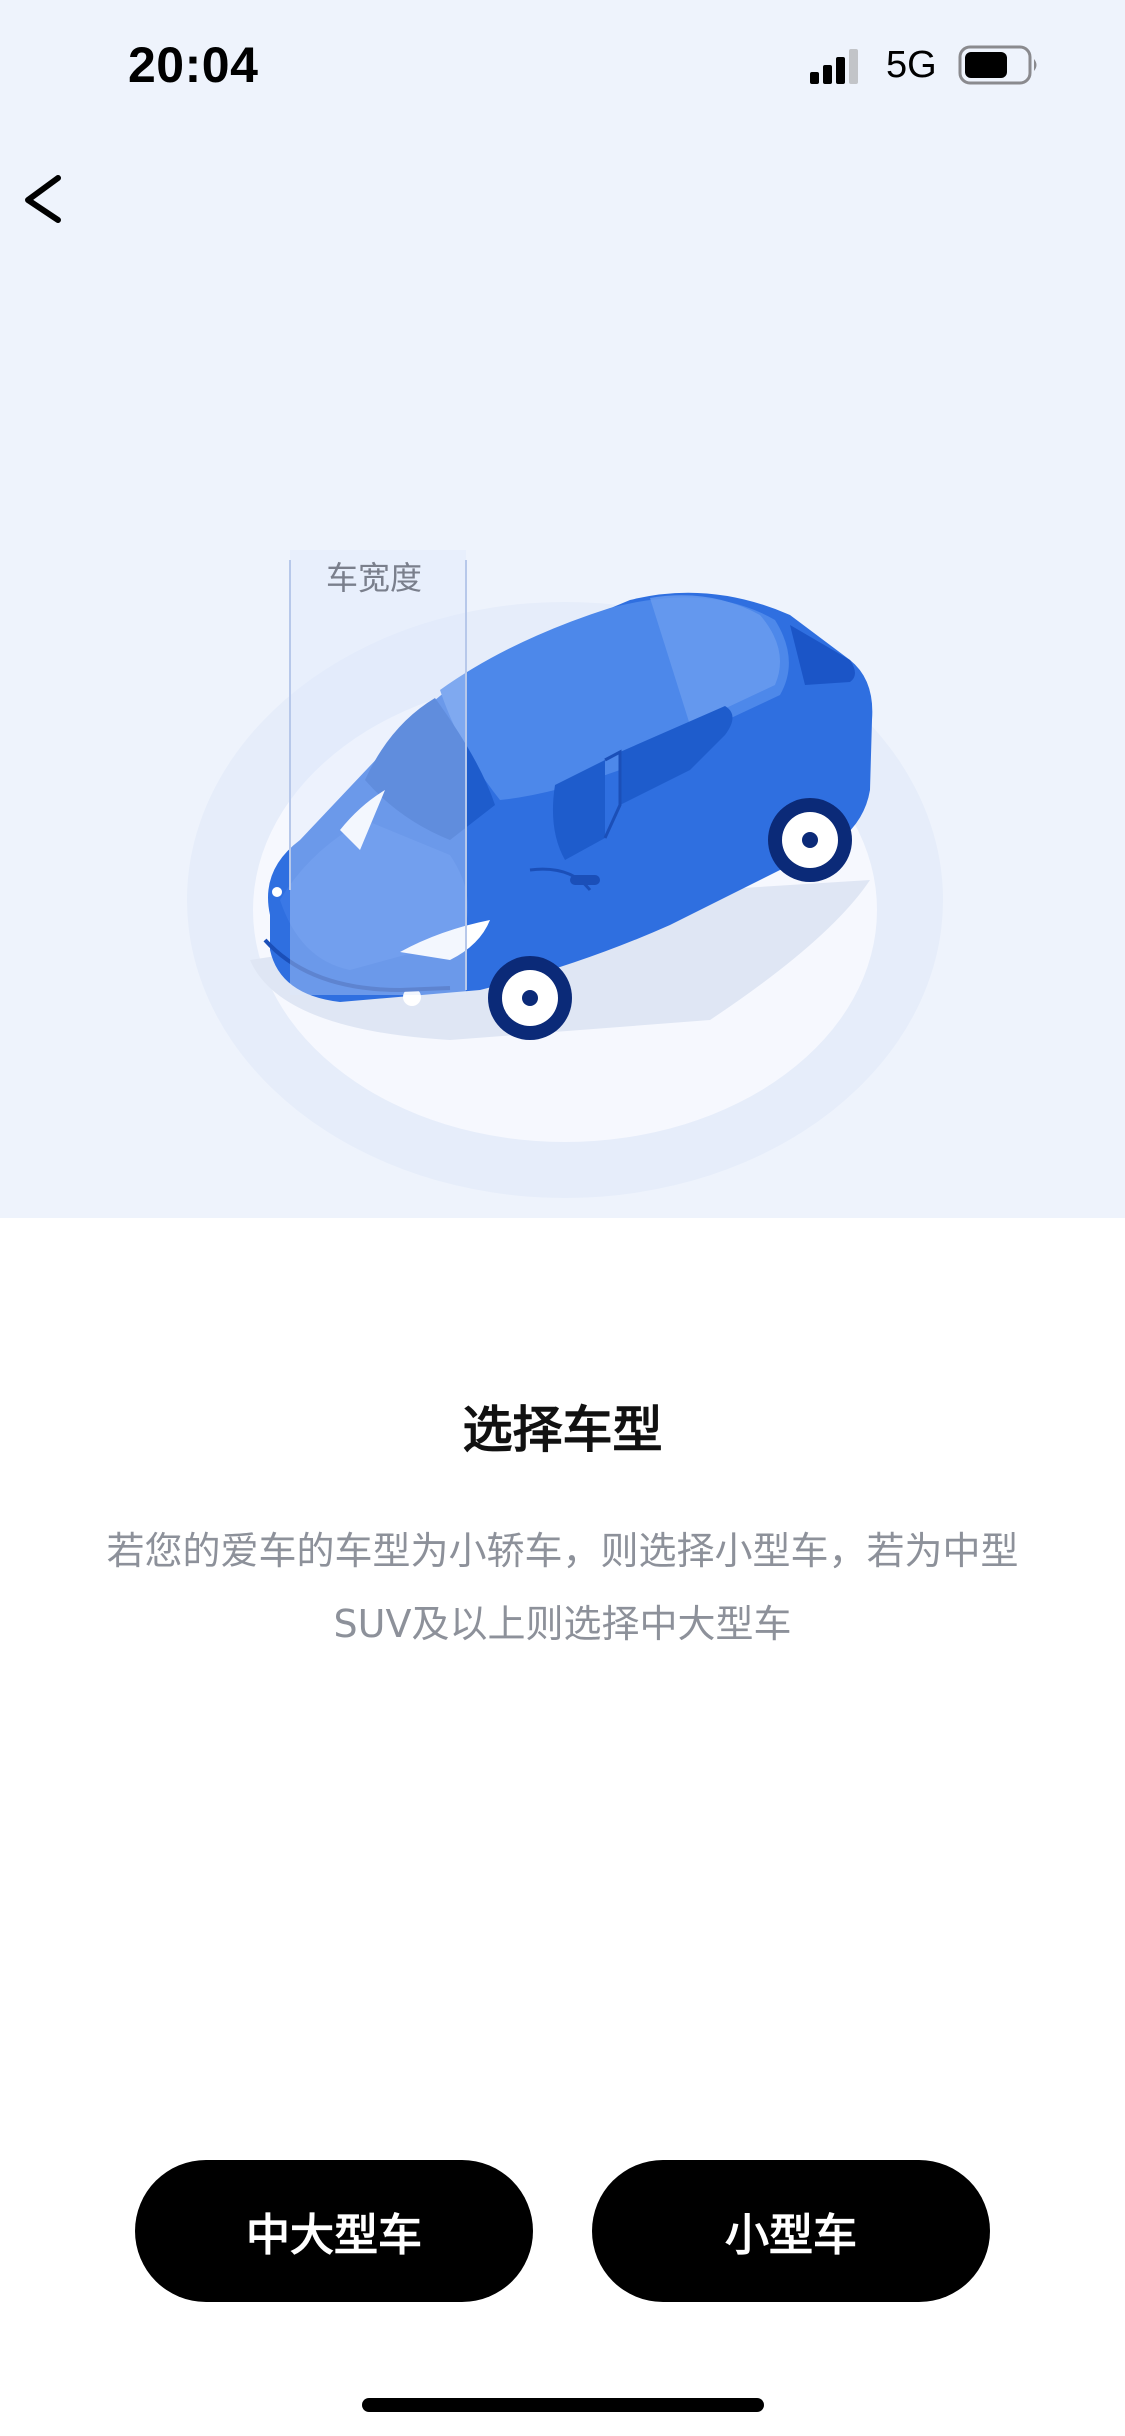 Image resolution: width=1125 pixels, height=2436 pixels. Describe the element at coordinates (997, 65) in the screenshot. I see `battery-icon` at that location.